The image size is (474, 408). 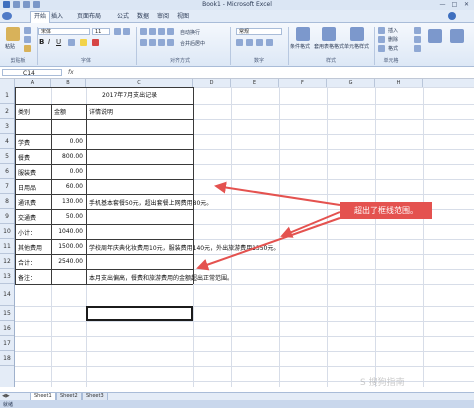 What do you see at coordinates (381, 30) in the screenshot?
I see `insert-cells-icon` at bounding box center [381, 30].